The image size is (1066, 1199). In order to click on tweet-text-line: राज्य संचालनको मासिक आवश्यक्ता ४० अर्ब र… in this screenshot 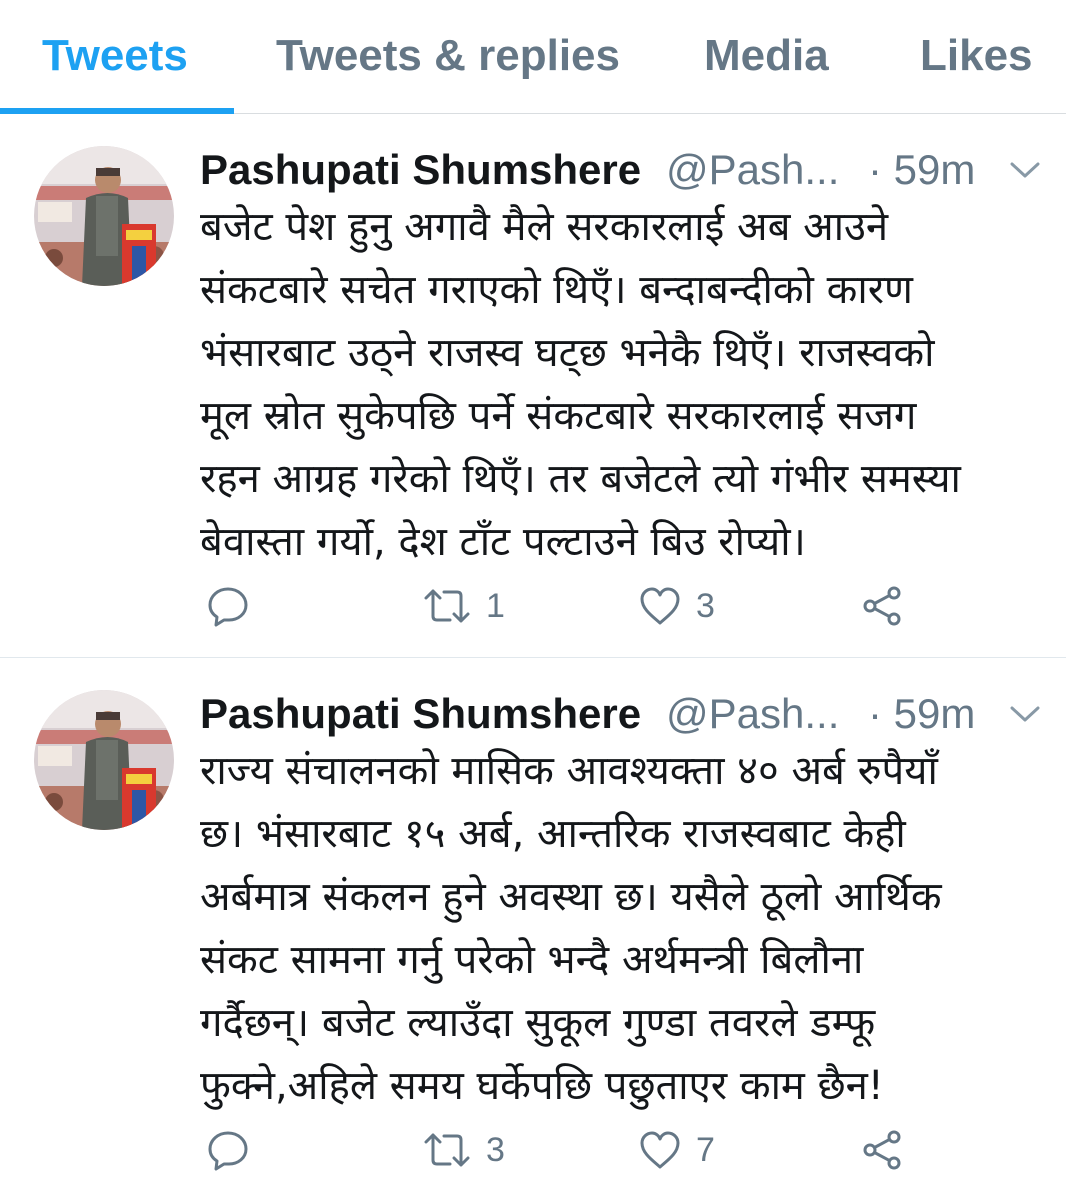, I will do `click(569, 771)`.